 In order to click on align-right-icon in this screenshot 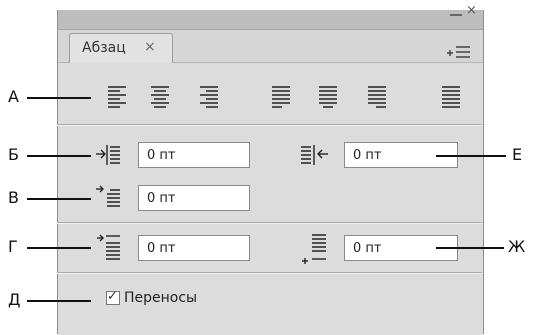, I will do `click(210, 96)`.